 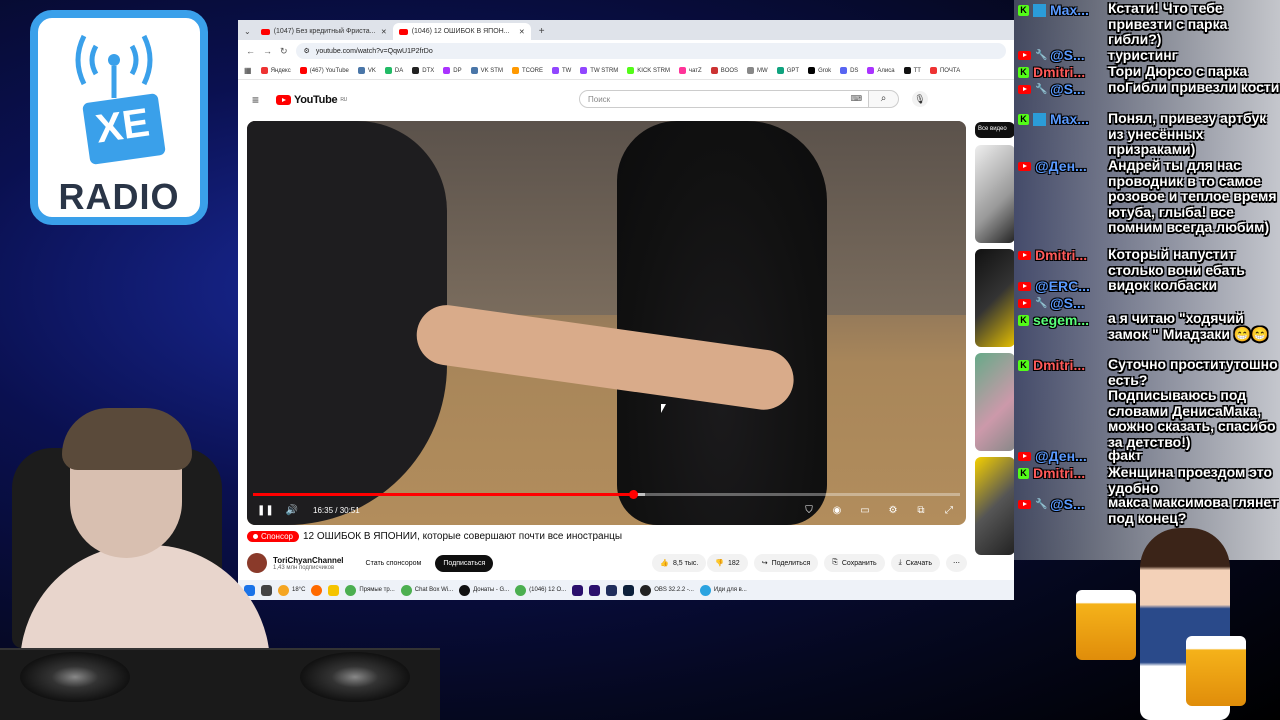 I want to click on mouse-cursor-icon, so click(x=663, y=408).